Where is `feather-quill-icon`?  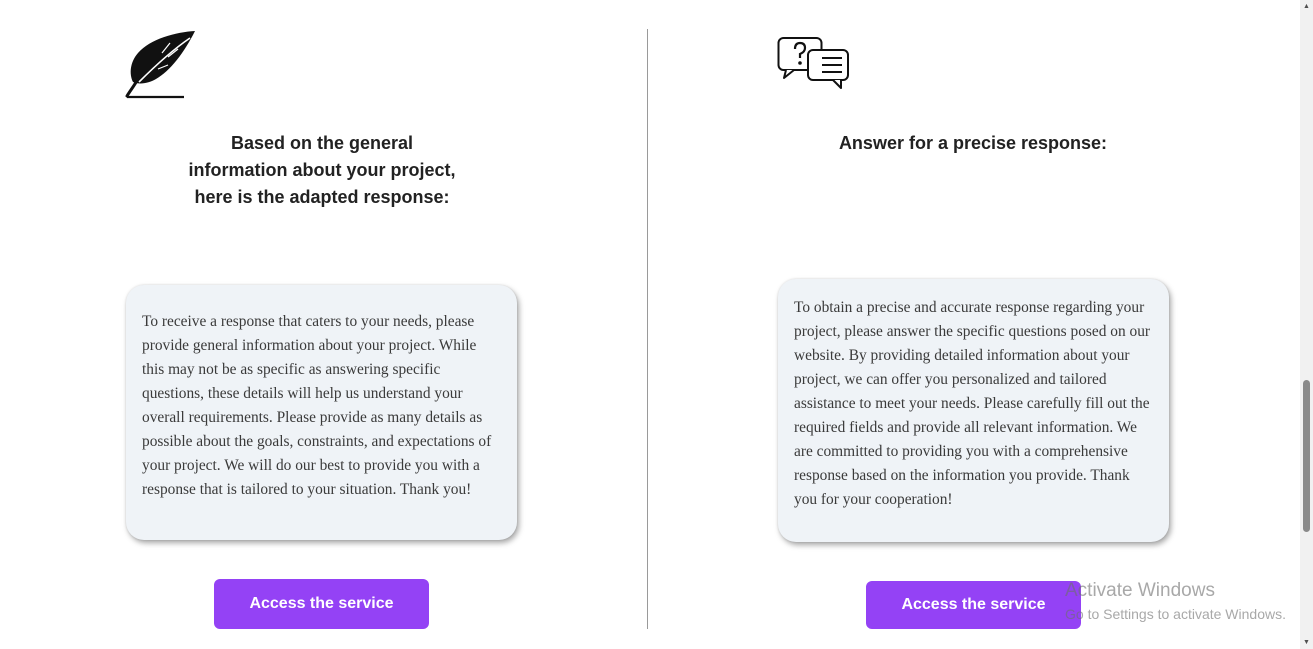
feather-quill-icon is located at coordinates (160, 65).